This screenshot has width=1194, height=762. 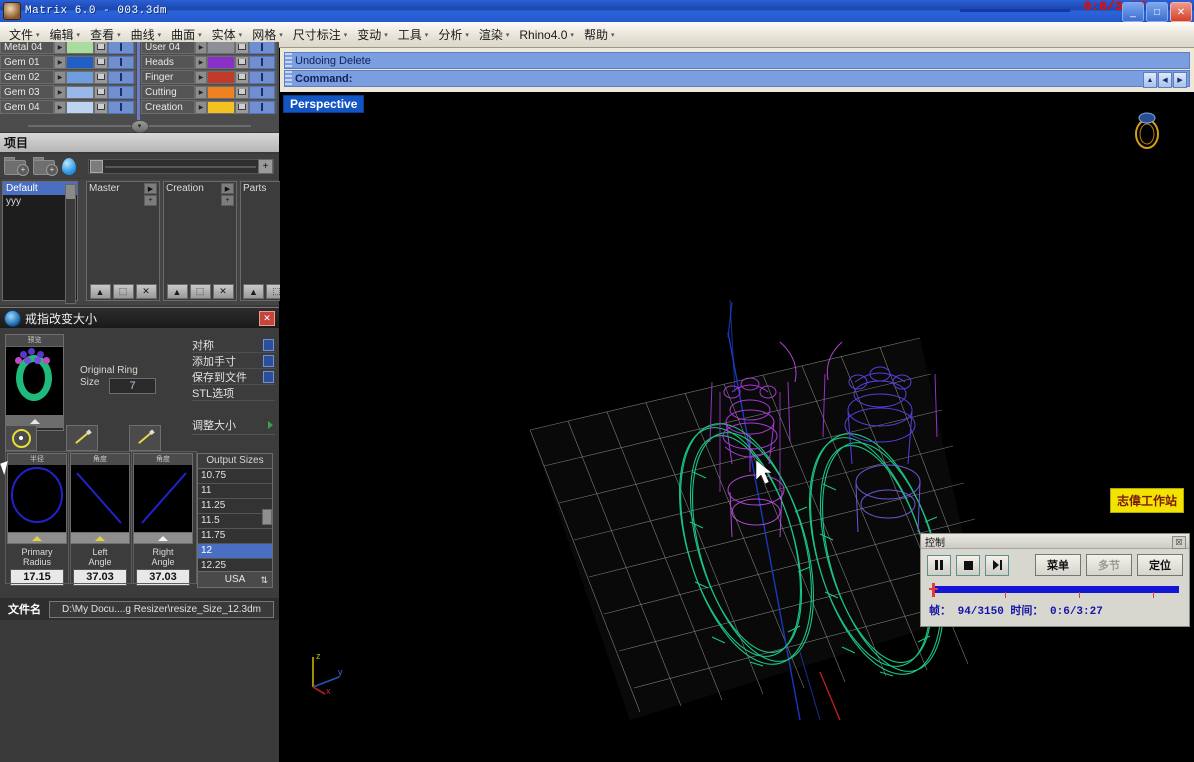 I want to click on scrollbar, so click(x=70, y=244).